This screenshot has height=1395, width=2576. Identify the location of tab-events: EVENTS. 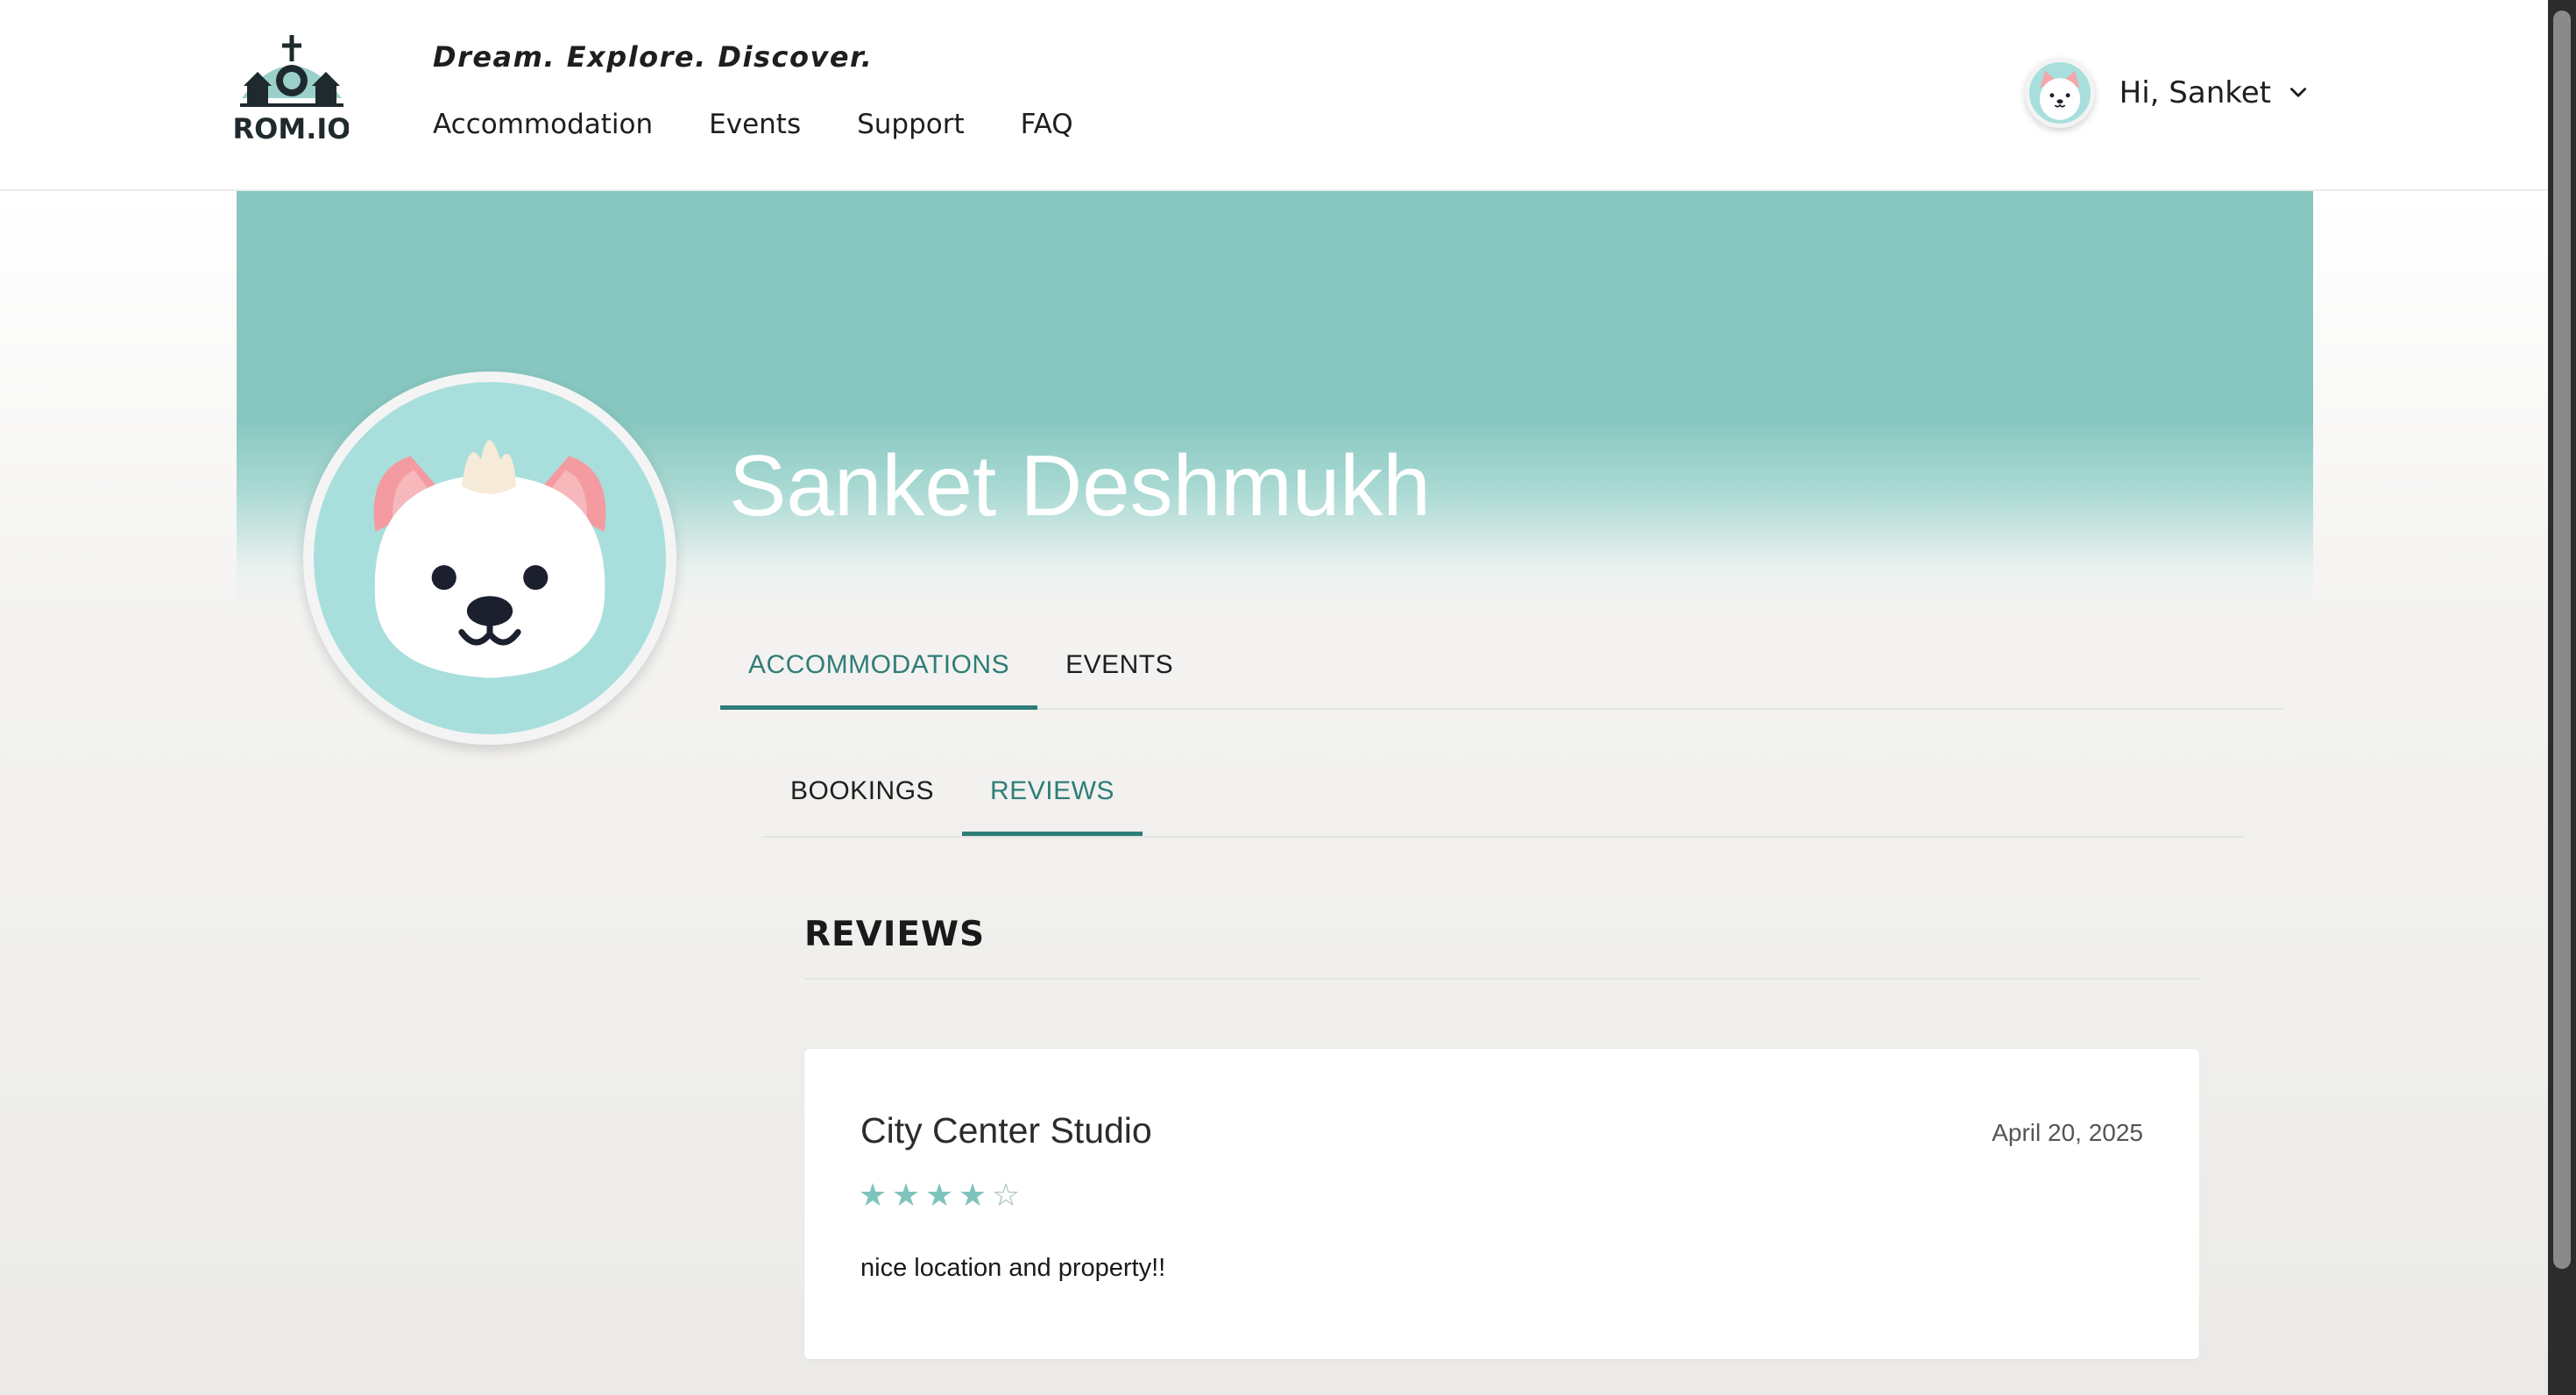
(1119, 669).